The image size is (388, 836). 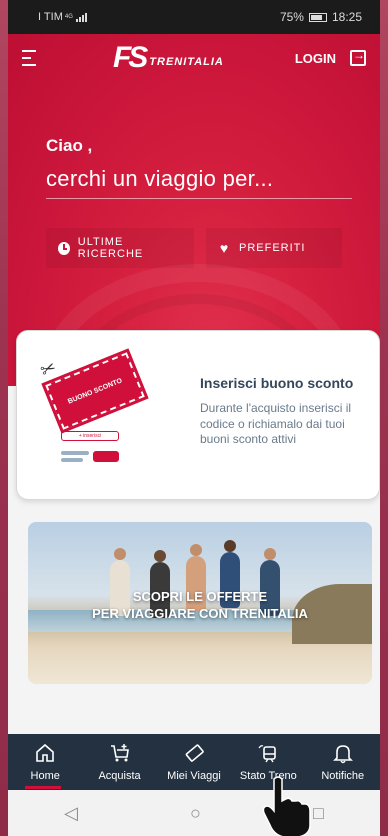 I want to click on nav-miei-viaggi: Miei Viaggi, so click(x=194, y=762).